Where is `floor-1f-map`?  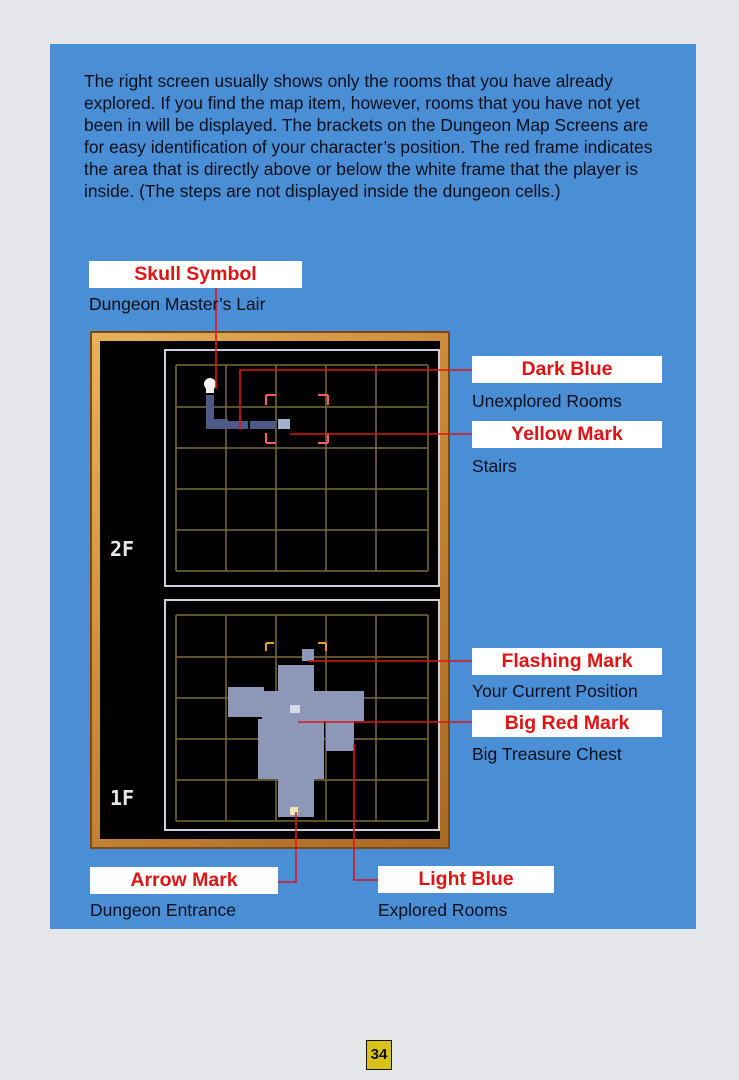 floor-1f-map is located at coordinates (302, 715).